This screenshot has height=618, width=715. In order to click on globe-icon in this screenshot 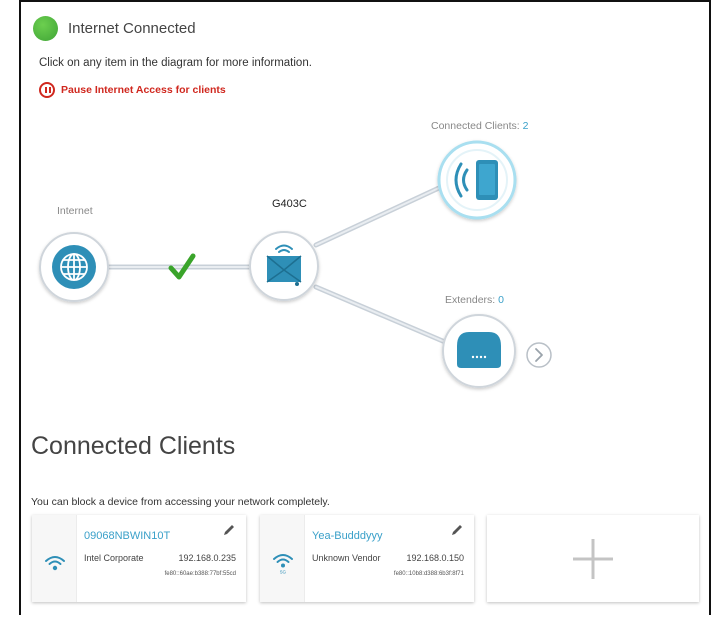, I will do `click(74, 267)`.